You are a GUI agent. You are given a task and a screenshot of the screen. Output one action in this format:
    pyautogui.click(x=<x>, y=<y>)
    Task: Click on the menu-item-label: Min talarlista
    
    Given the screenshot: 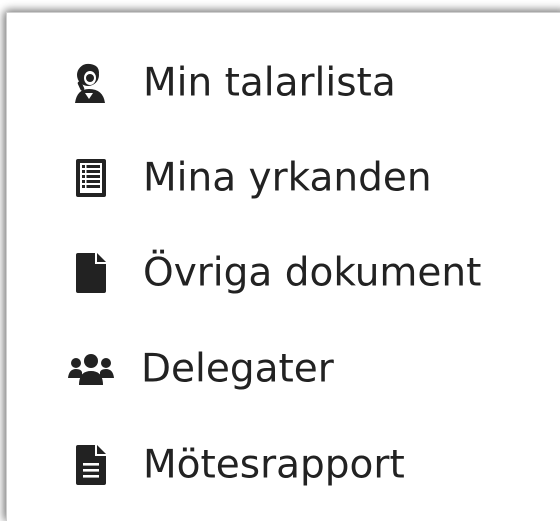 What is the action you would take?
    pyautogui.click(x=269, y=83)
    